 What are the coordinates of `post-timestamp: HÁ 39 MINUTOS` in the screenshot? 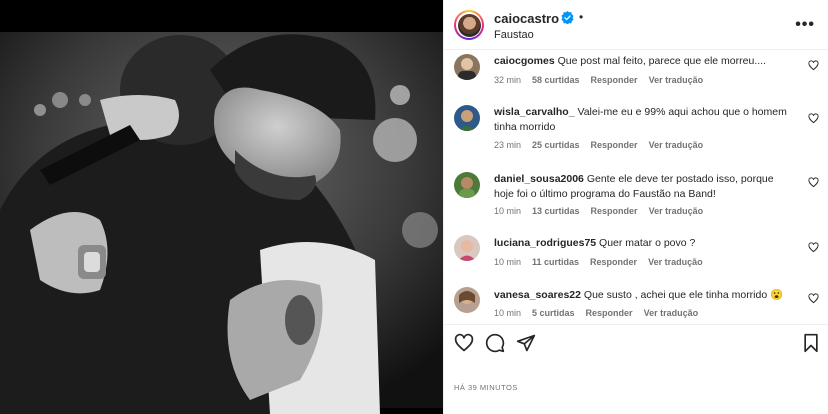 It's located at (486, 387).